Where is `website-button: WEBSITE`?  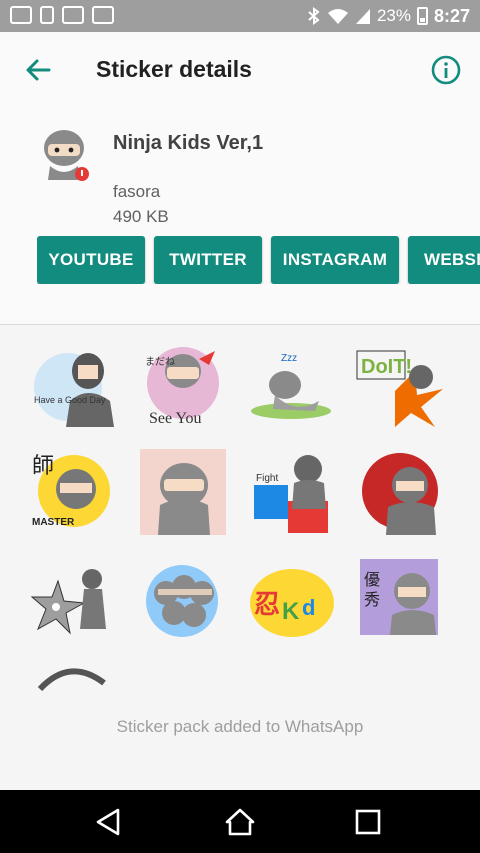 website-button: WEBSITE is located at coordinates (444, 260).